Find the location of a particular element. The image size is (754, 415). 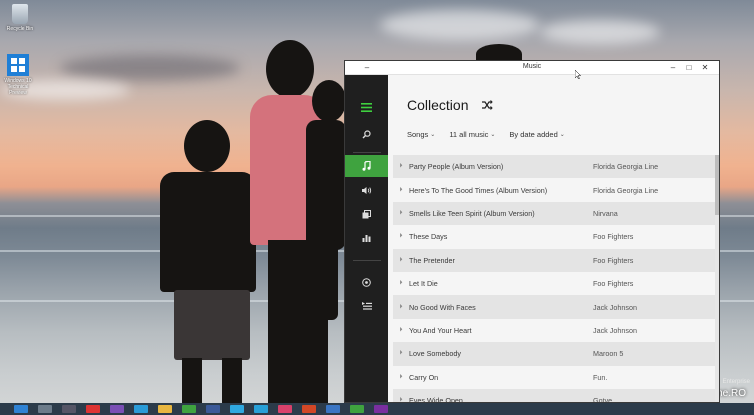

ie-icon is located at coordinates (141, 409).